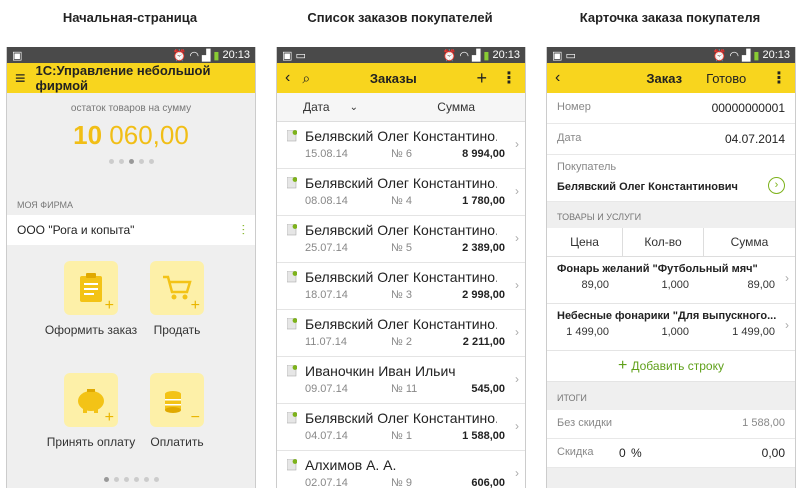 The image size is (800, 488). What do you see at coordinates (761, 285) in the screenshot?
I see `product-sum: 89,00` at bounding box center [761, 285].